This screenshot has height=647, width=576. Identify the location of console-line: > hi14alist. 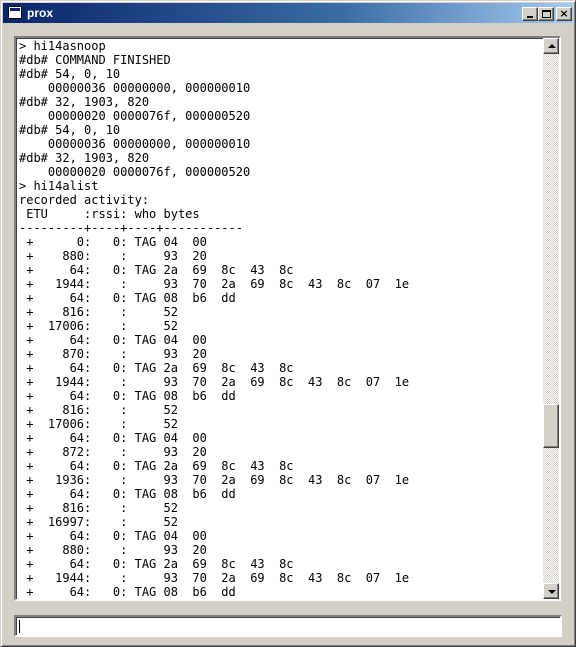
(59, 186).